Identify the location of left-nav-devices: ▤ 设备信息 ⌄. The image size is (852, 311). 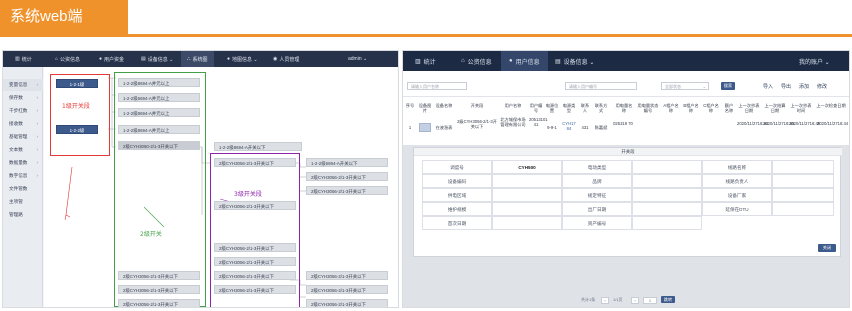
(157, 59).